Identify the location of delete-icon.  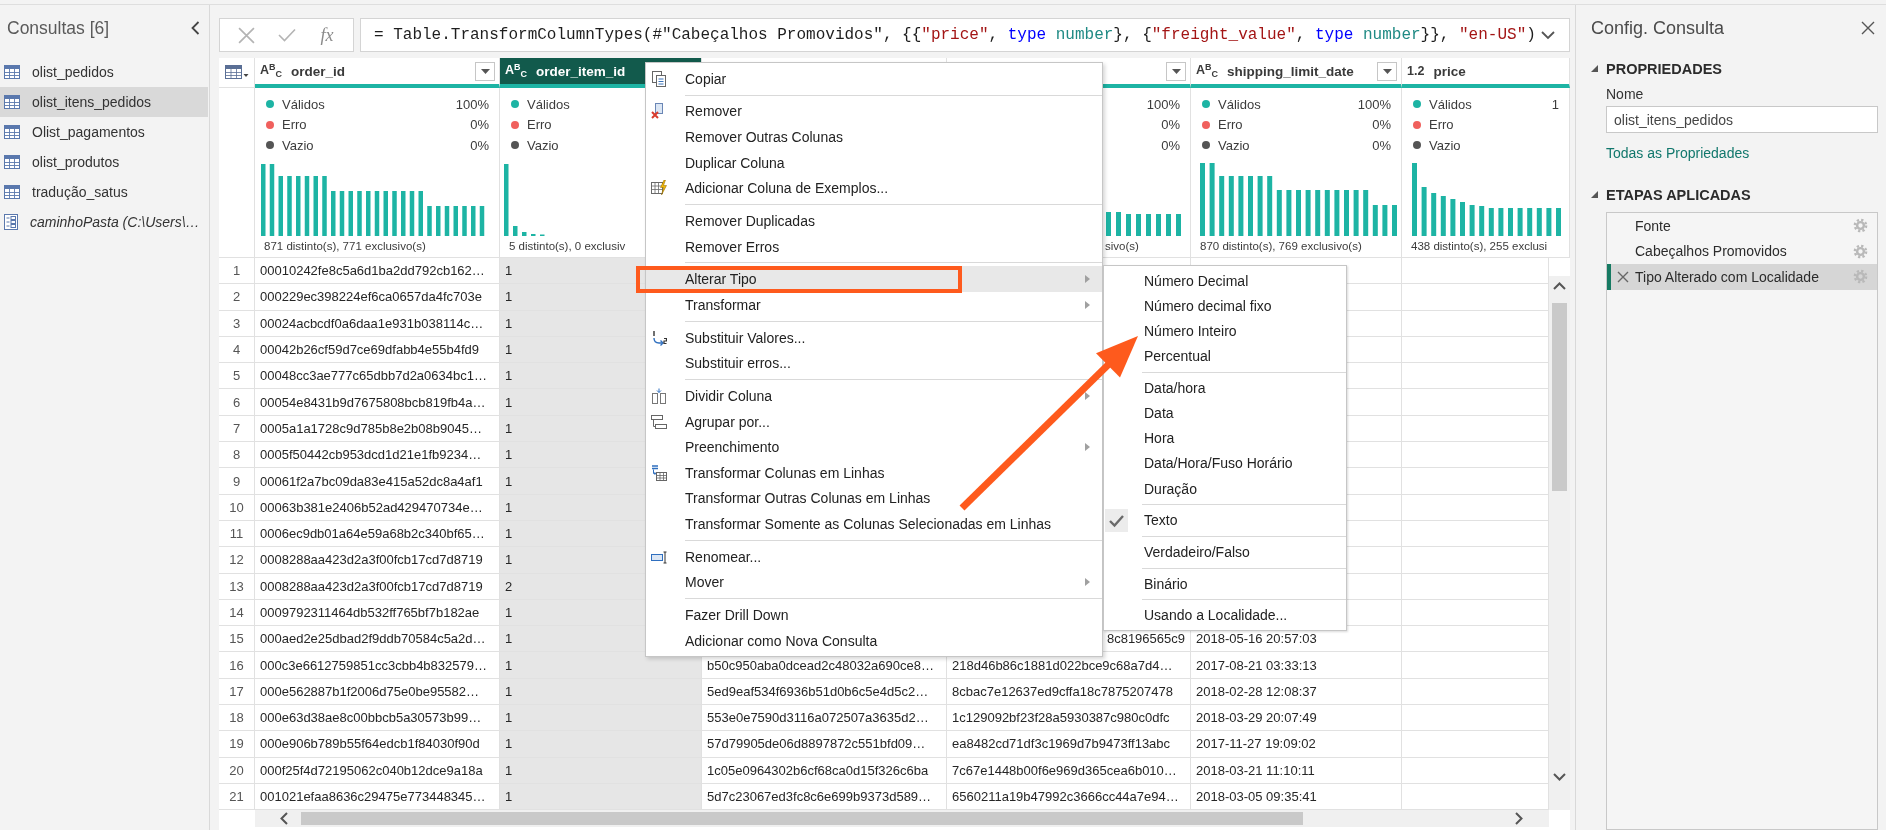
(1623, 276).